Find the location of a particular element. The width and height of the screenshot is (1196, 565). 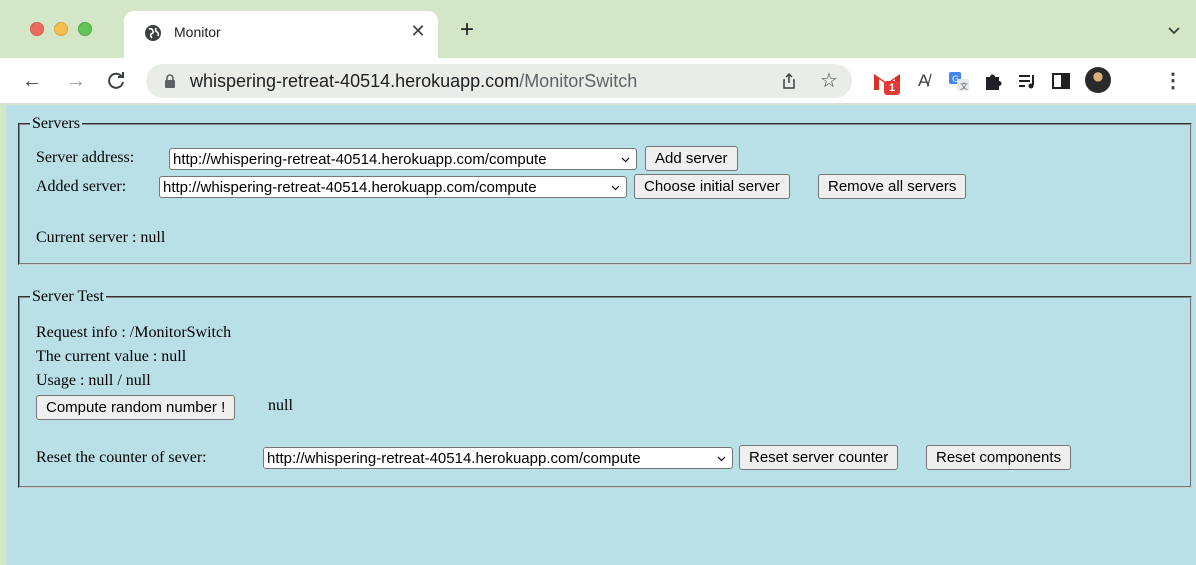

close-window-button is located at coordinates (37, 29).